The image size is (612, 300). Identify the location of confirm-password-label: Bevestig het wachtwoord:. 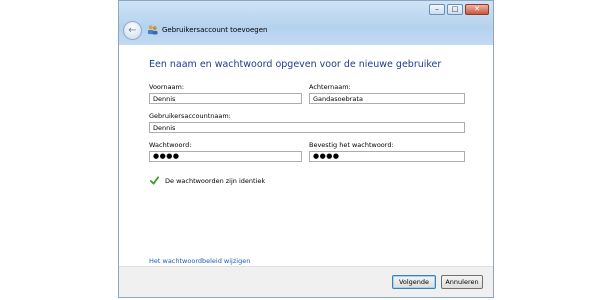
(351, 145).